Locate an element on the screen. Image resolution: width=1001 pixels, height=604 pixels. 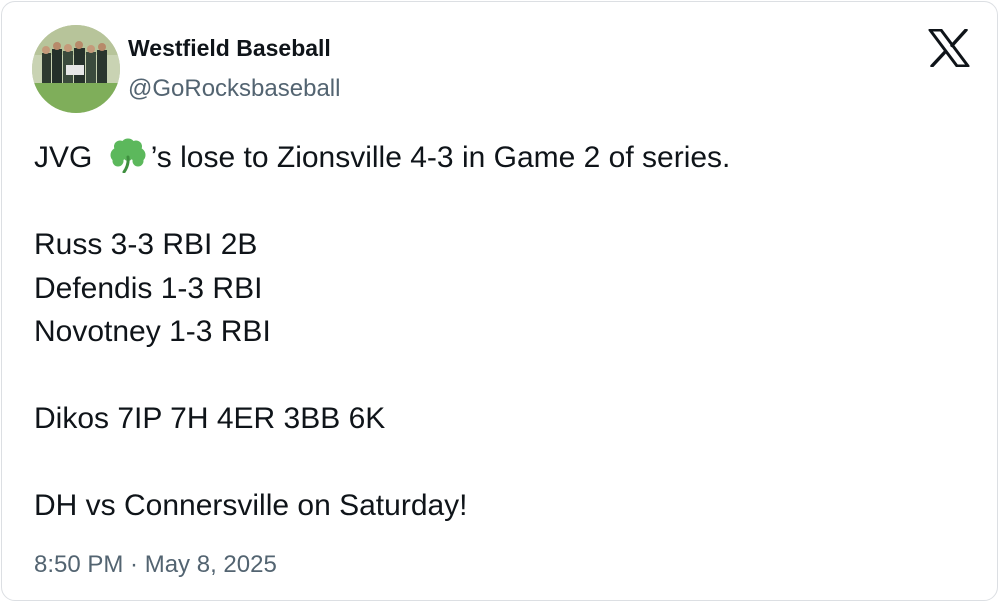
tweet-line: DH vs Connersville on Saturday! is located at coordinates (251, 505).